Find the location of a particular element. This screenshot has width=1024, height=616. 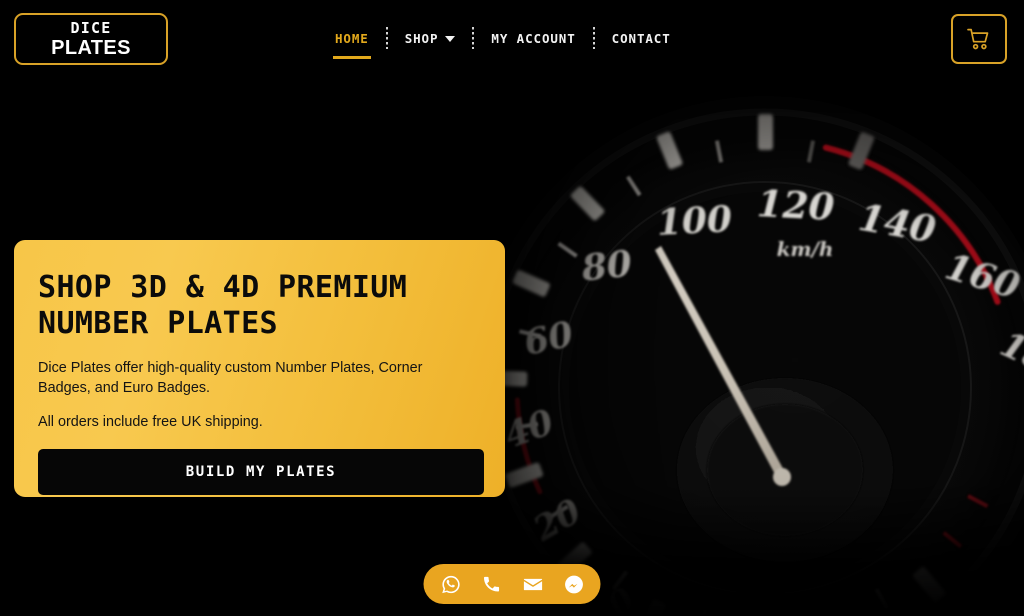

messenger-button is located at coordinates (574, 584).